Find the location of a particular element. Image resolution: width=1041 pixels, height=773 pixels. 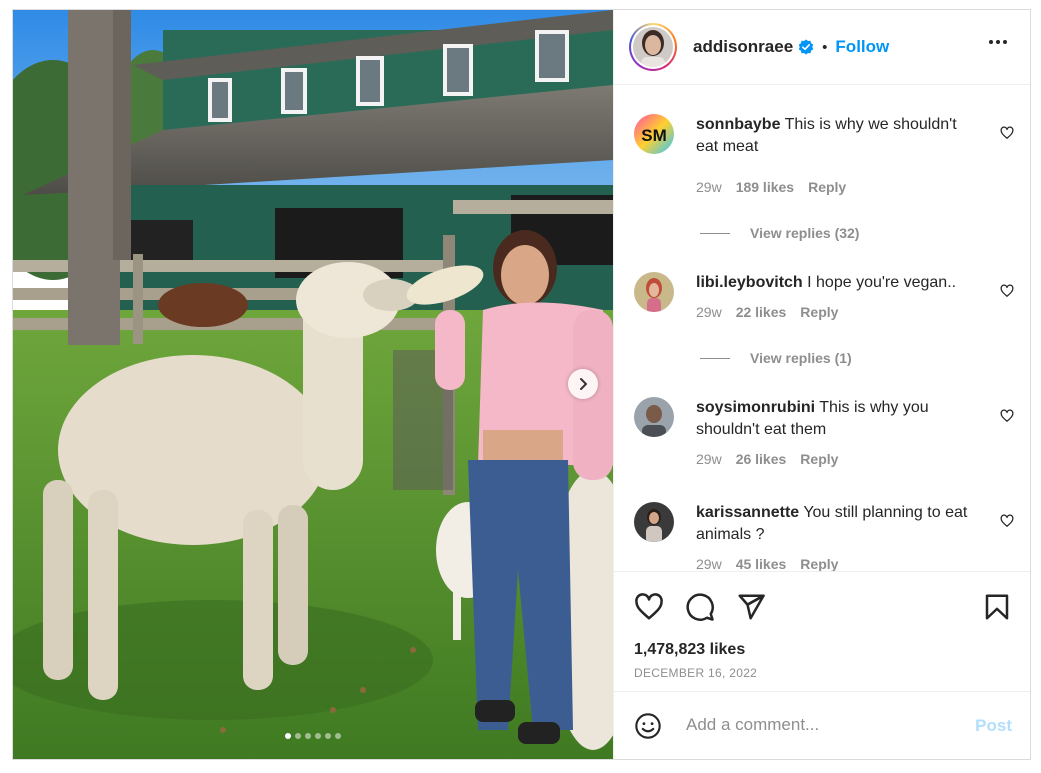

view-replies-button: View replies (32) is located at coordinates (779, 233).